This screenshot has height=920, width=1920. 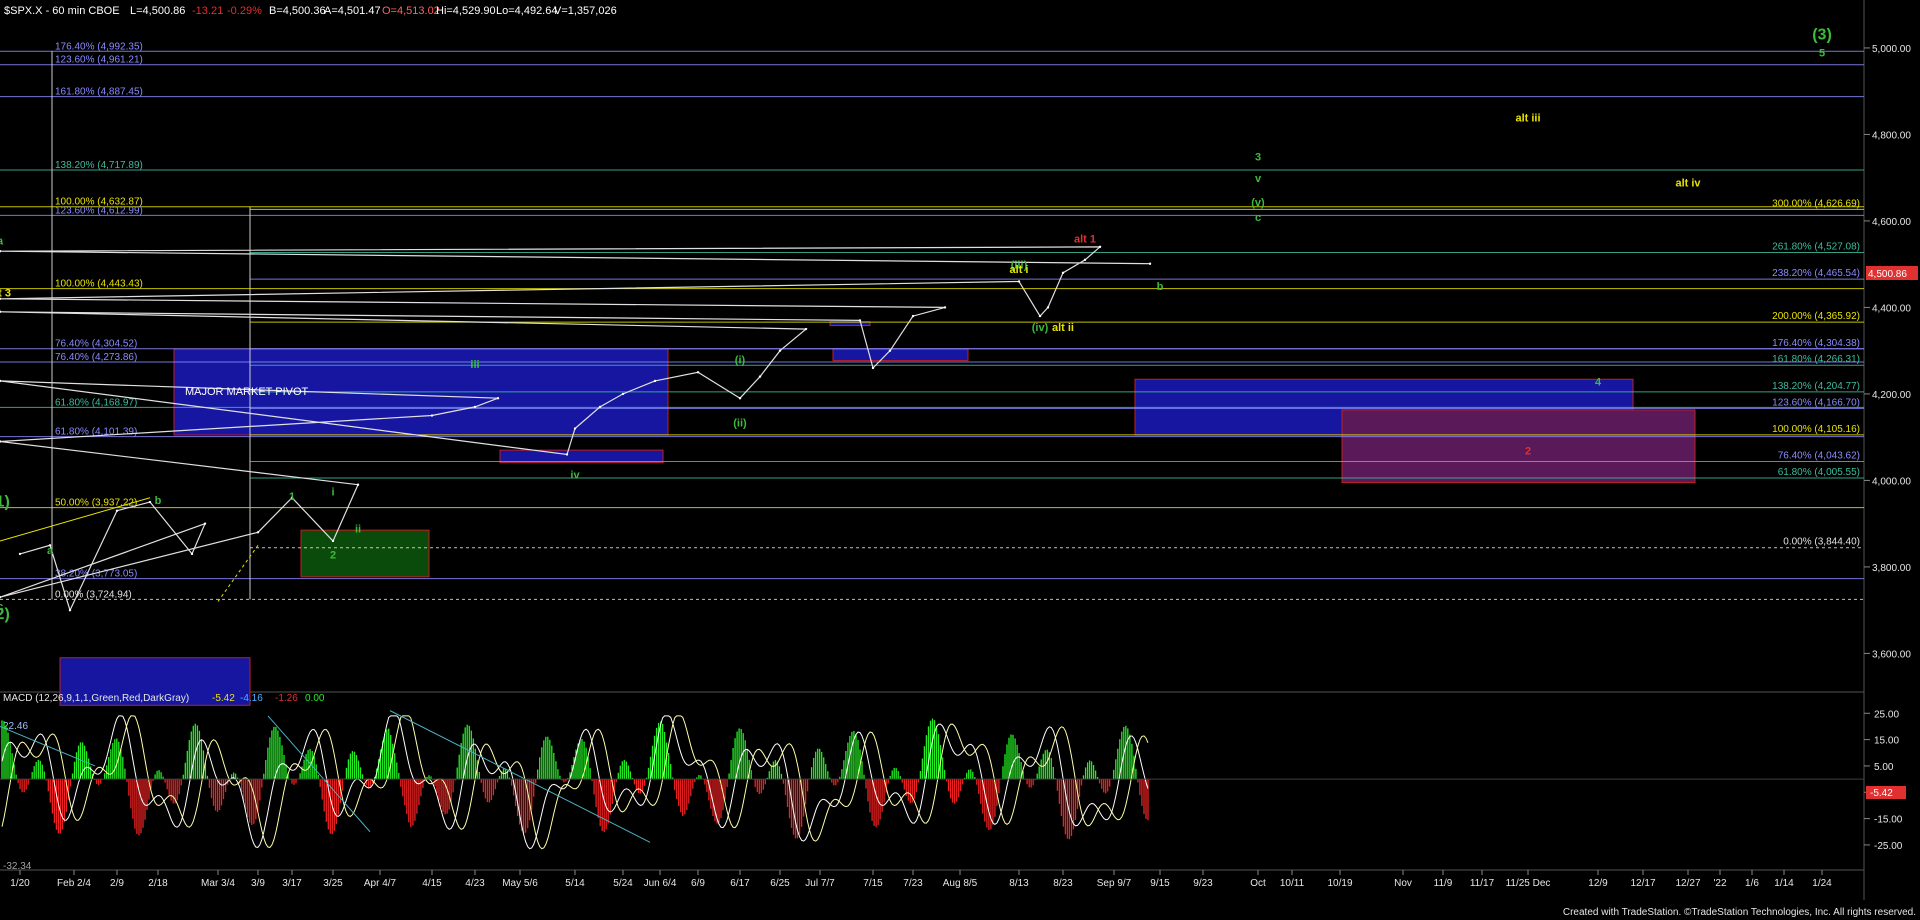 What do you see at coordinates (1888, 820) in the screenshot?
I see `macd-tick-label: -15.00` at bounding box center [1888, 820].